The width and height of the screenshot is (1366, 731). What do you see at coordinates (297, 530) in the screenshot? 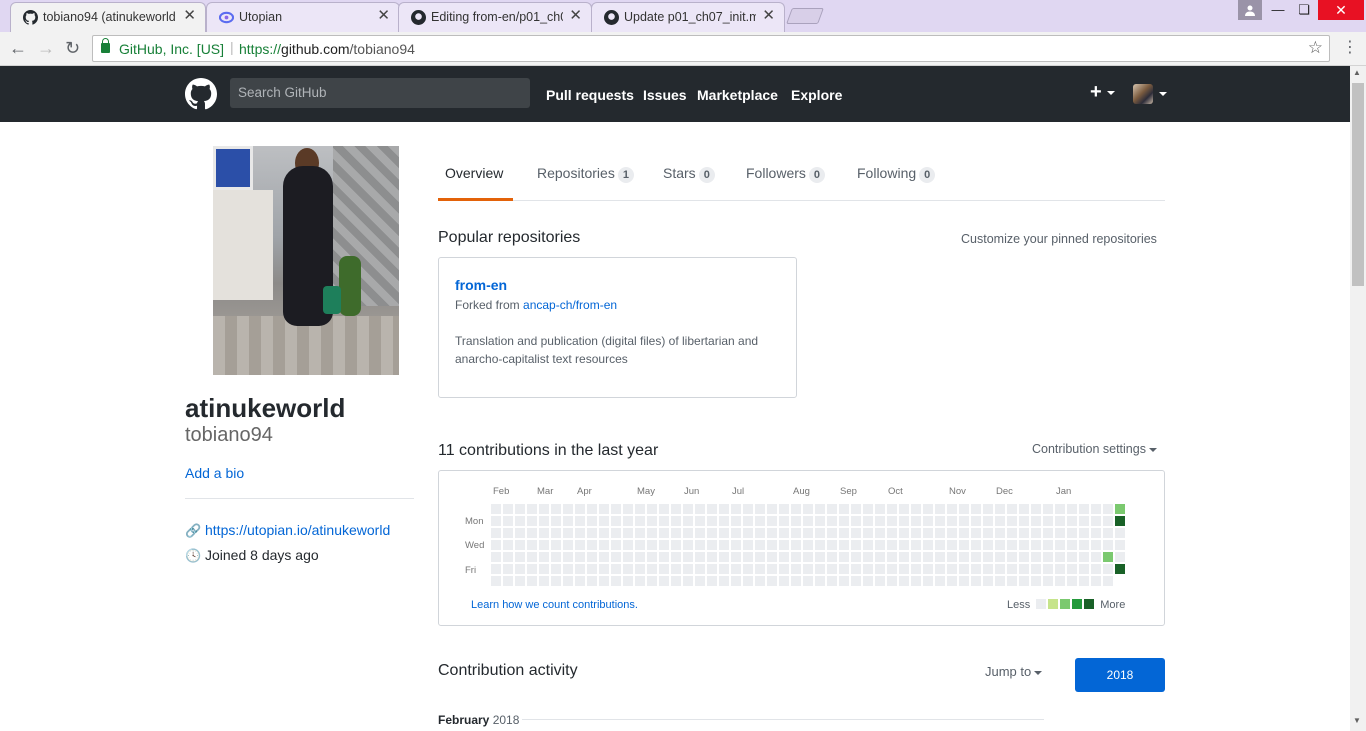
I see `website-link: https://utopian.io/atinukeworld` at bounding box center [297, 530].